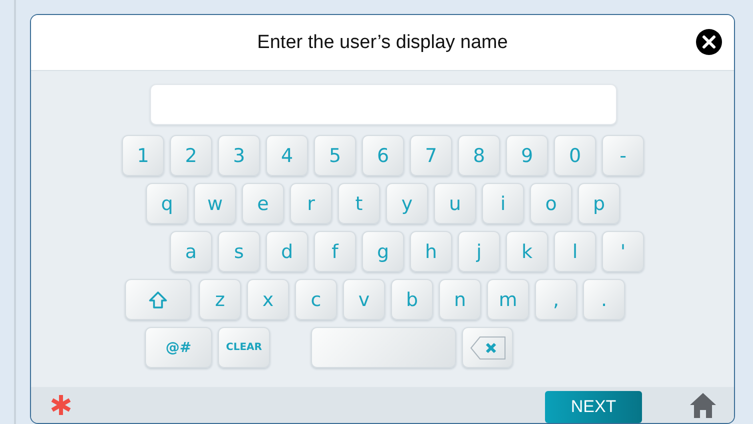 Image resolution: width=753 pixels, height=424 pixels. What do you see at coordinates (316, 299) in the screenshot?
I see `key: c` at bounding box center [316, 299].